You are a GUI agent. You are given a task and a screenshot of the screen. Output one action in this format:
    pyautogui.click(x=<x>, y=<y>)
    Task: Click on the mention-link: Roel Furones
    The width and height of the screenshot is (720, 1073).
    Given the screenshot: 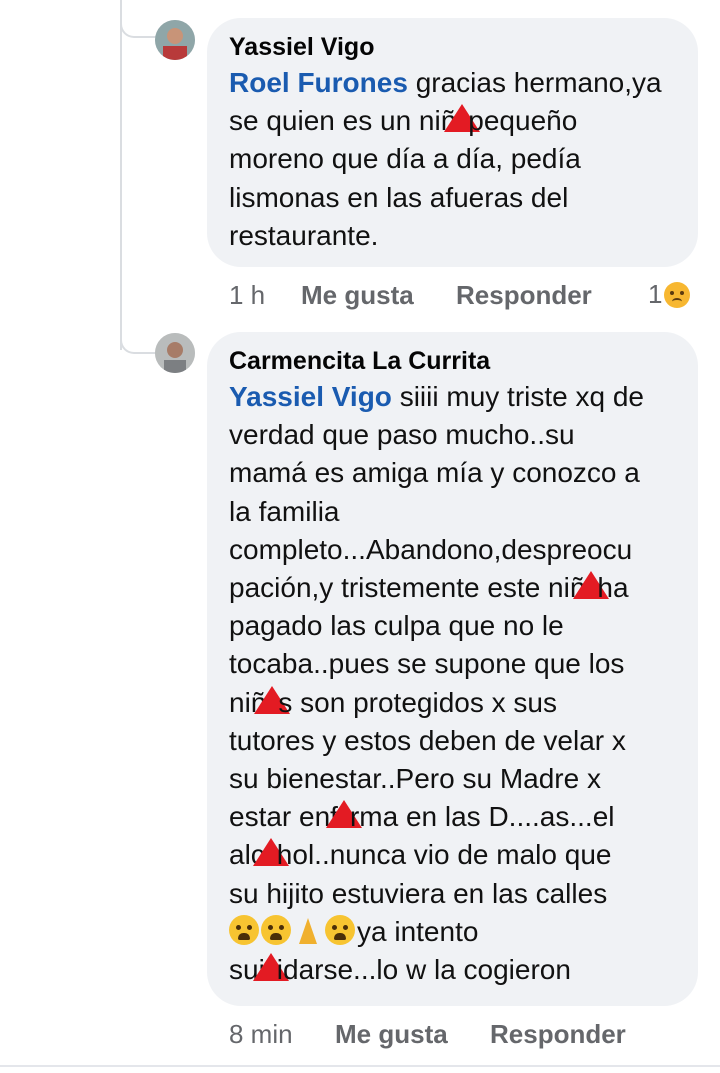 What is the action you would take?
    pyautogui.click(x=318, y=82)
    